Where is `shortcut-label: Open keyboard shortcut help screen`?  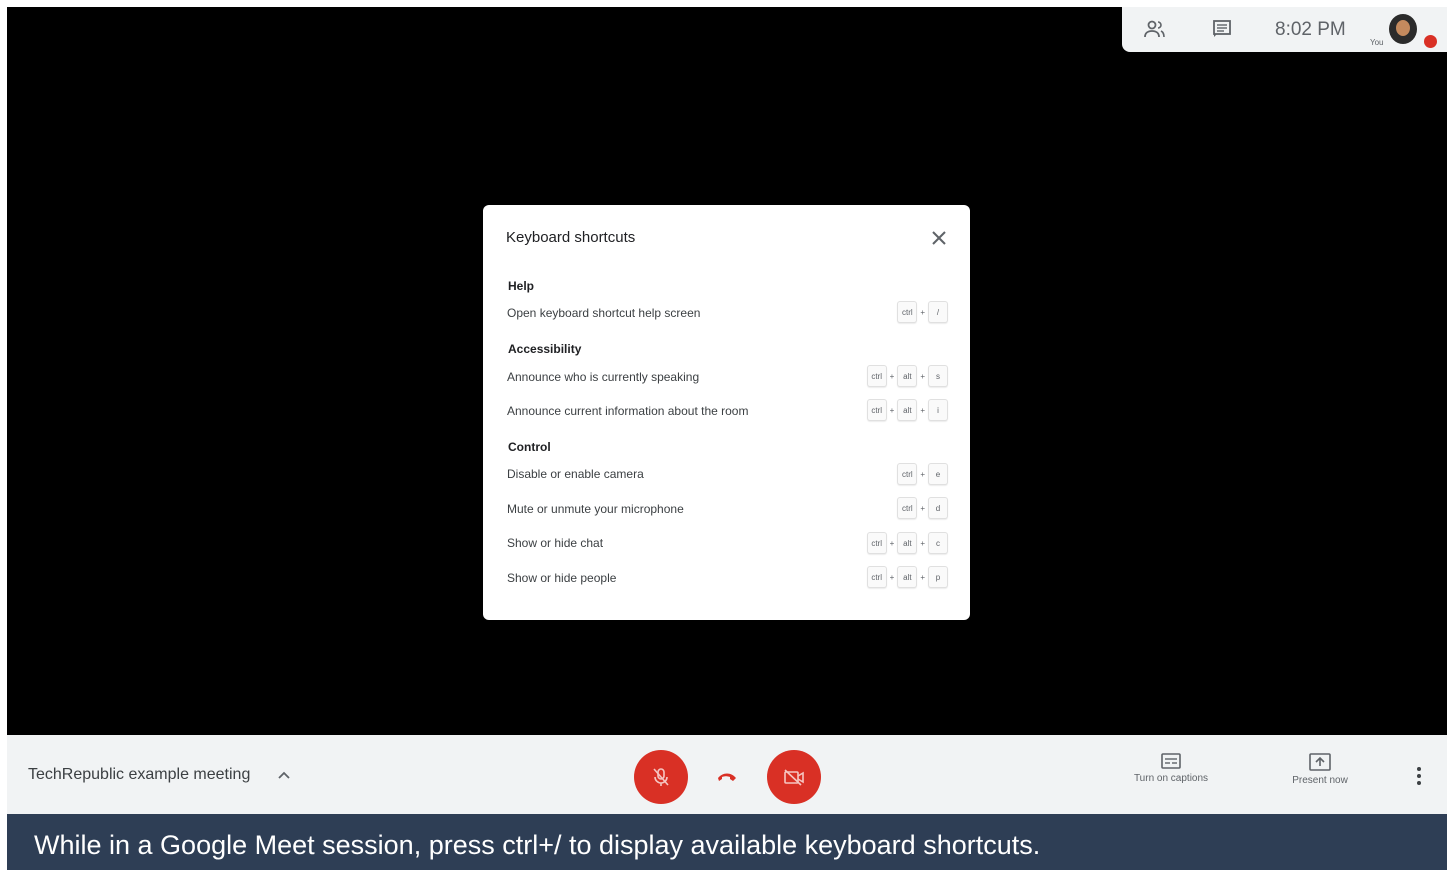 shortcut-label: Open keyboard shortcut help screen is located at coordinates (604, 313).